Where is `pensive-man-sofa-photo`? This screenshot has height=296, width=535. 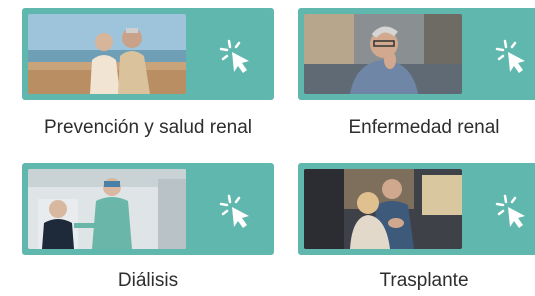
pensive-man-sofa-photo is located at coordinates (383, 54).